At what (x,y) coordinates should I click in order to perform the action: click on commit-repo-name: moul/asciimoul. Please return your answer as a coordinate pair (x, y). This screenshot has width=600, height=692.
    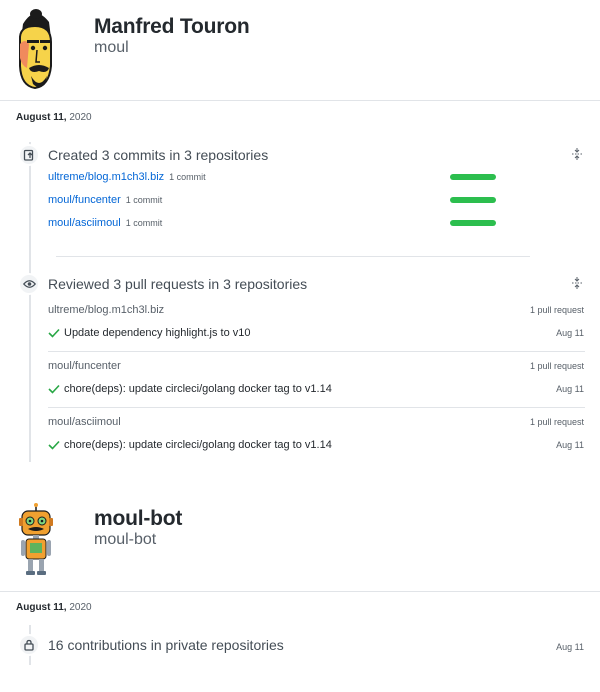
    Looking at the image, I should click on (84, 223).